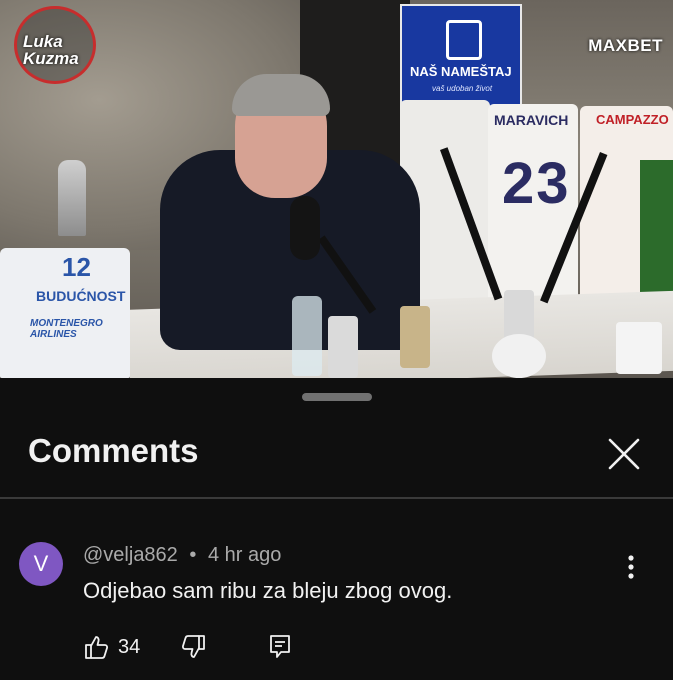 This screenshot has width=673, height=680. Describe the element at coordinates (531, 120) in the screenshot. I see `jersey-name: MARAVICH` at that location.